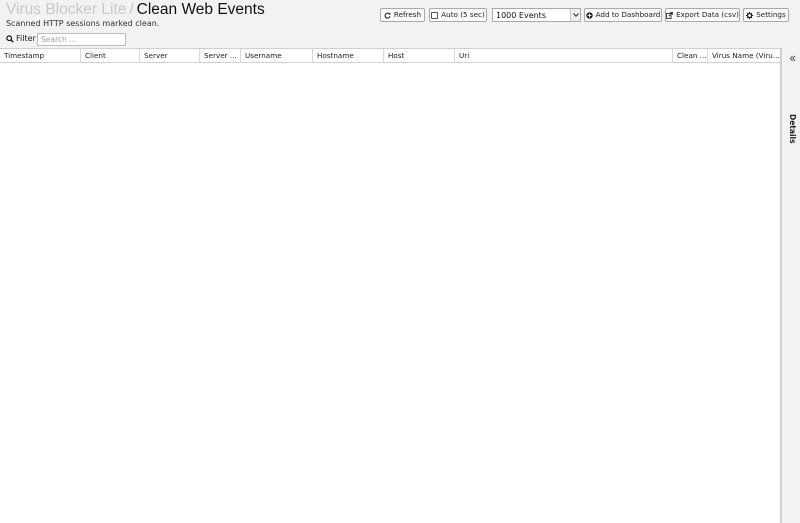 This screenshot has width=800, height=523. I want to click on export-data-button: Export Data (csv), so click(702, 15).